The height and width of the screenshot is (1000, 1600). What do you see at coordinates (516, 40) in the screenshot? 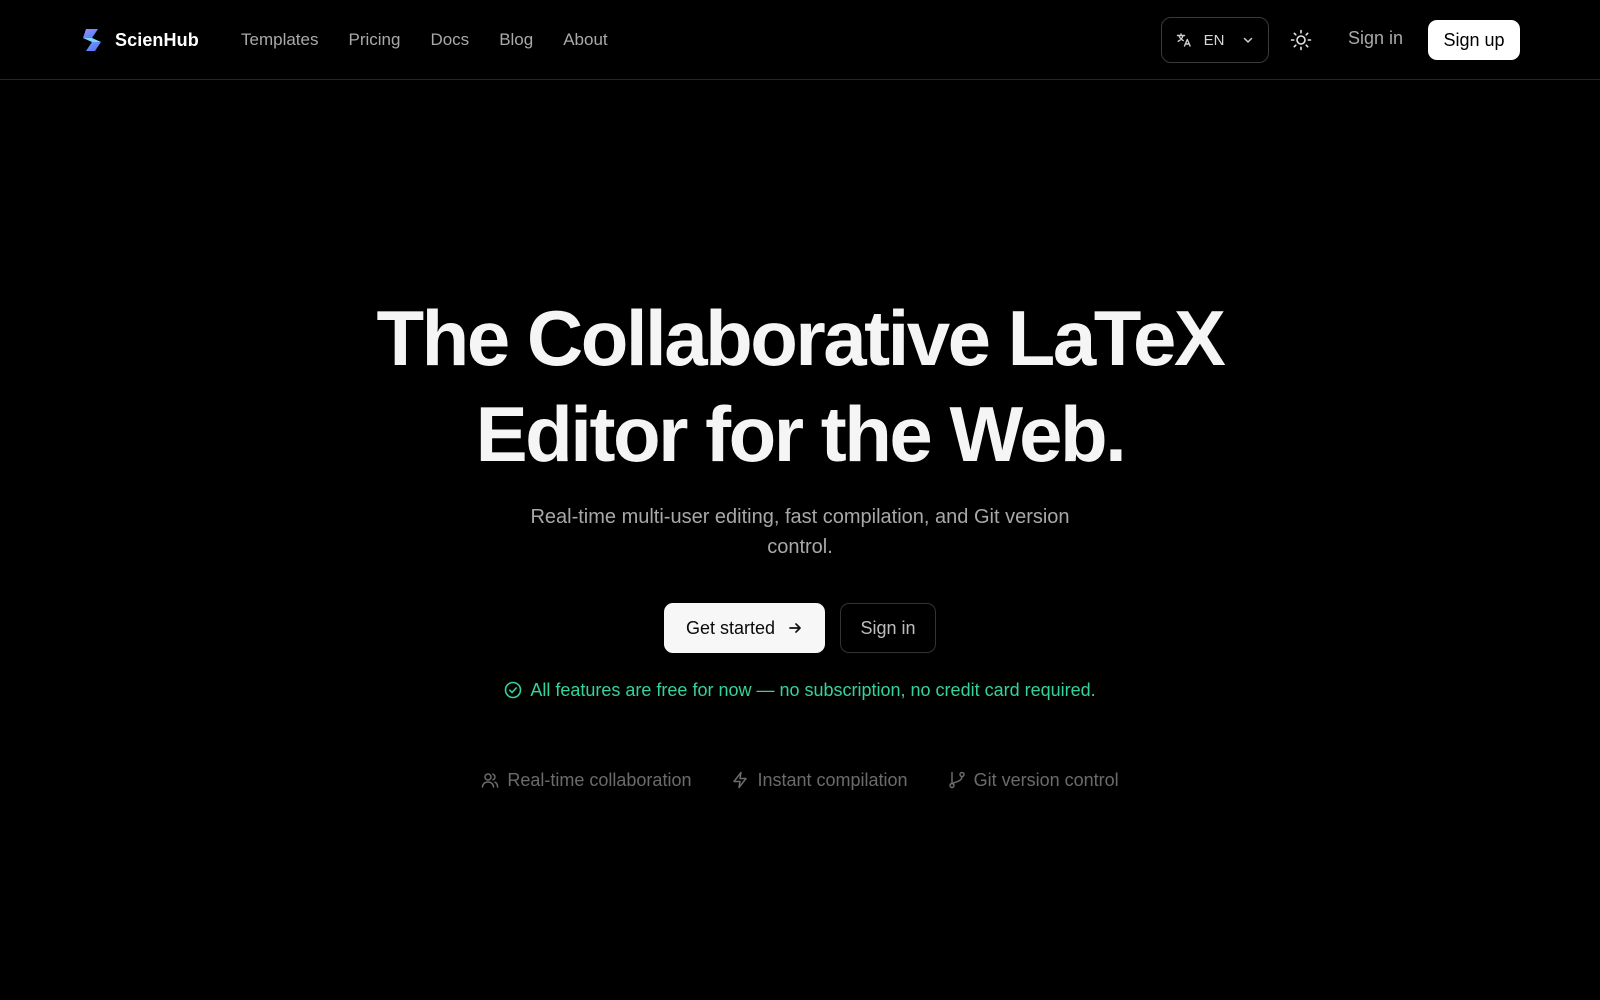
I see `nav-link-blog: Blog` at bounding box center [516, 40].